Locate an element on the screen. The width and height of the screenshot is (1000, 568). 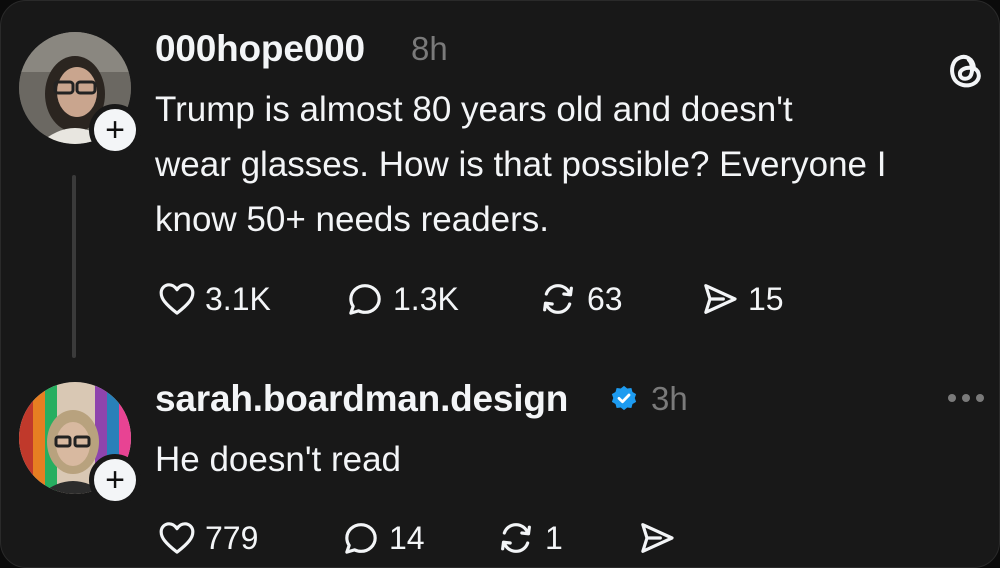
post-reply-count: 1.3K is located at coordinates (426, 298).